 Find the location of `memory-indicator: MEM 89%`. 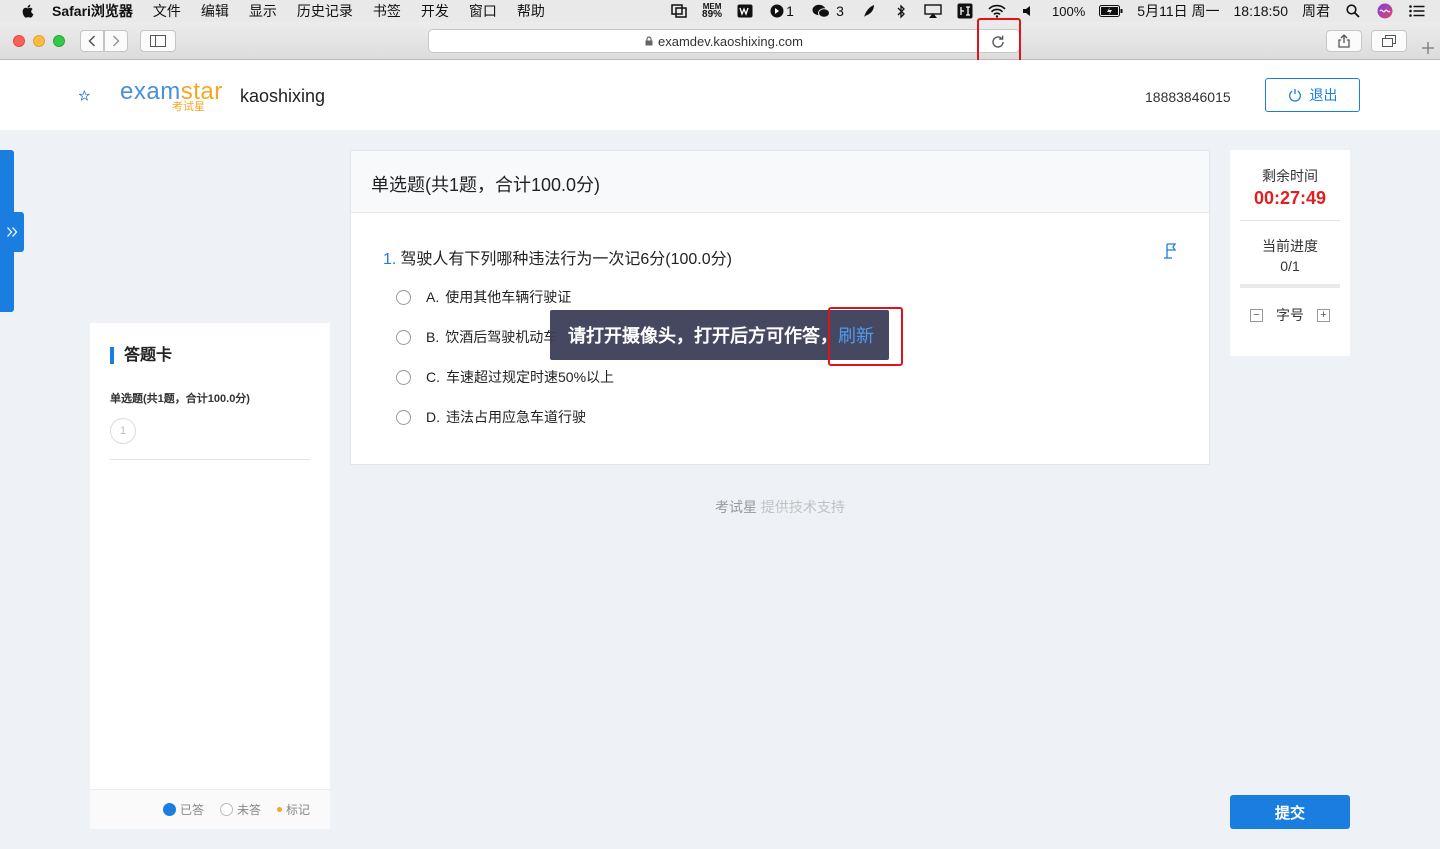

memory-indicator: MEM 89% is located at coordinates (712, 11).